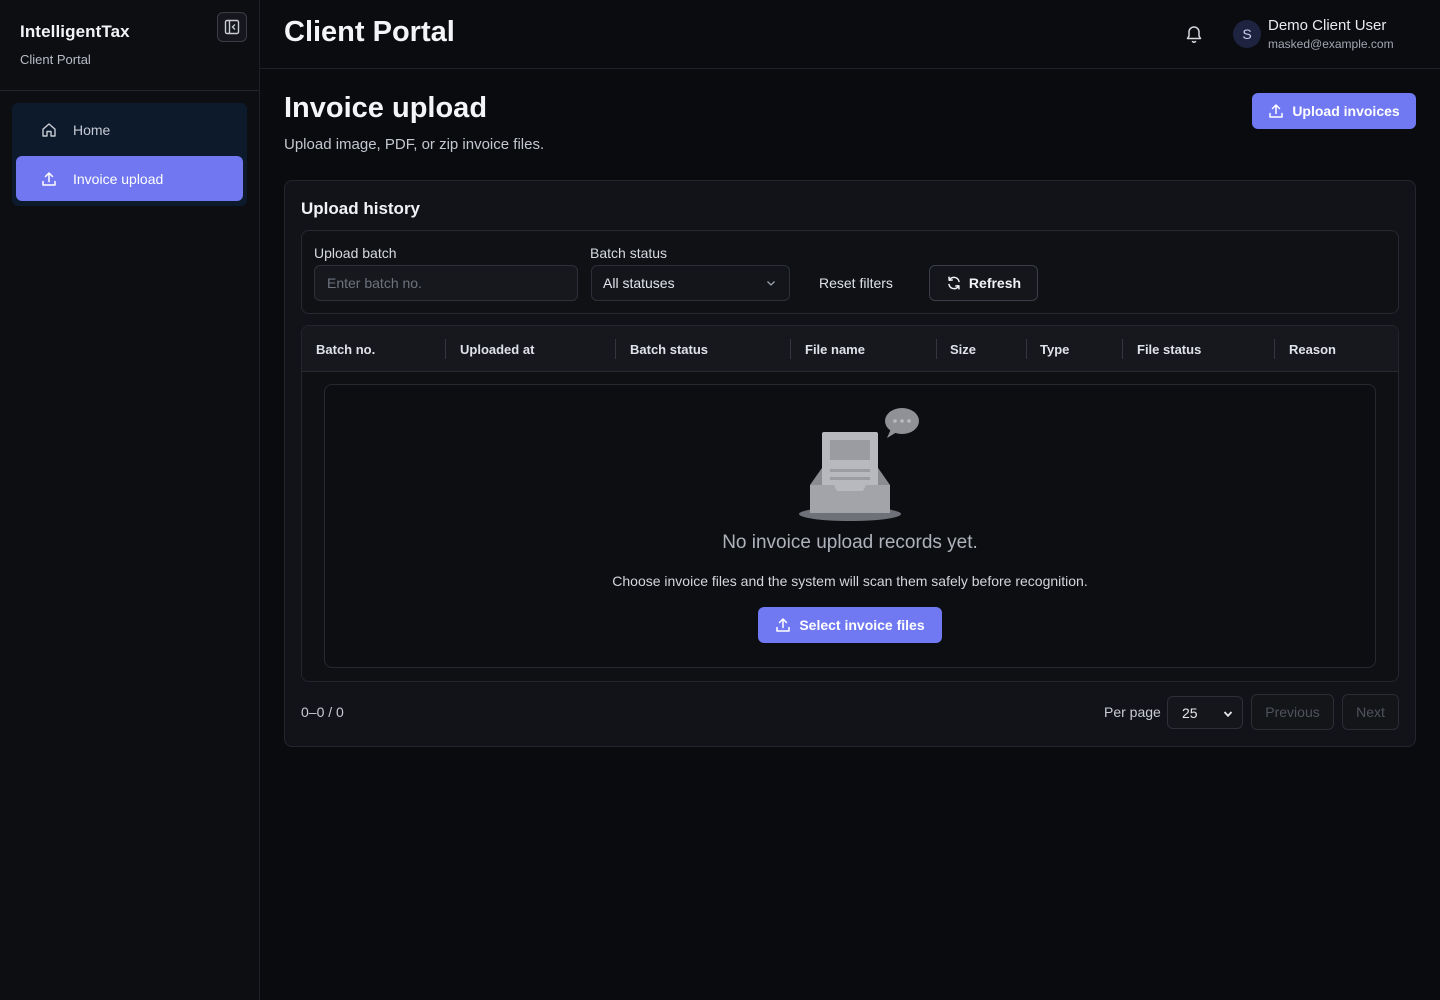 This screenshot has width=1440, height=1000. Describe the element at coordinates (1132, 712) in the screenshot. I see `per-page-label: Per page` at that location.